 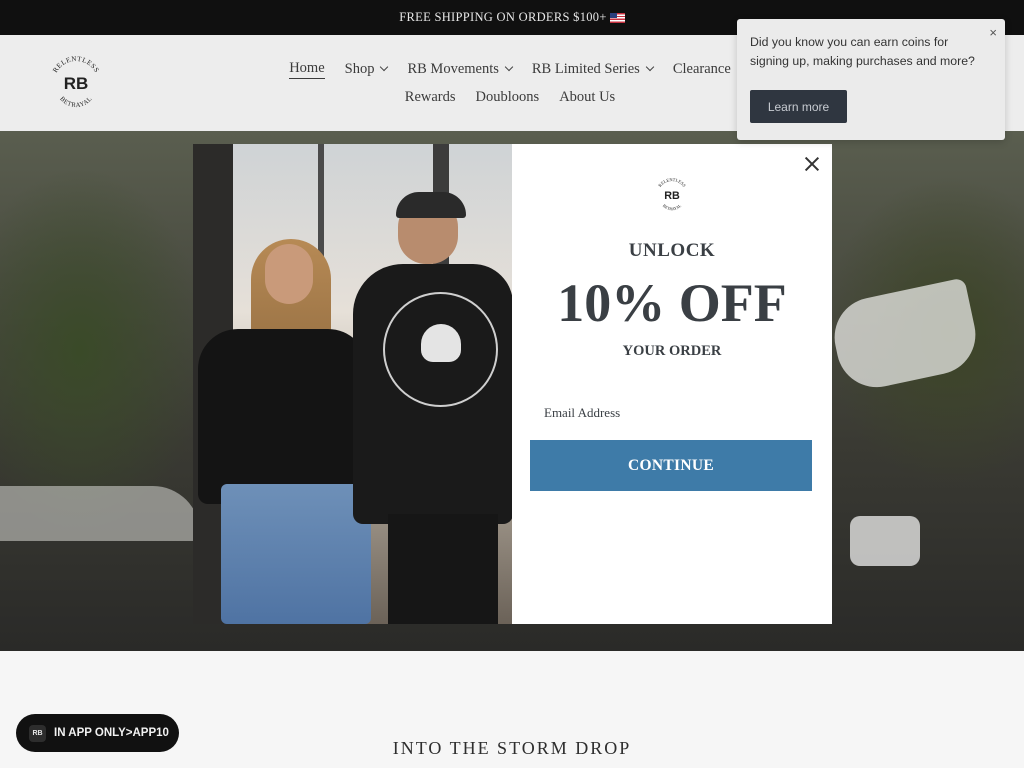 What do you see at coordinates (307, 69) in the screenshot?
I see `nav-item-home: Home` at bounding box center [307, 69].